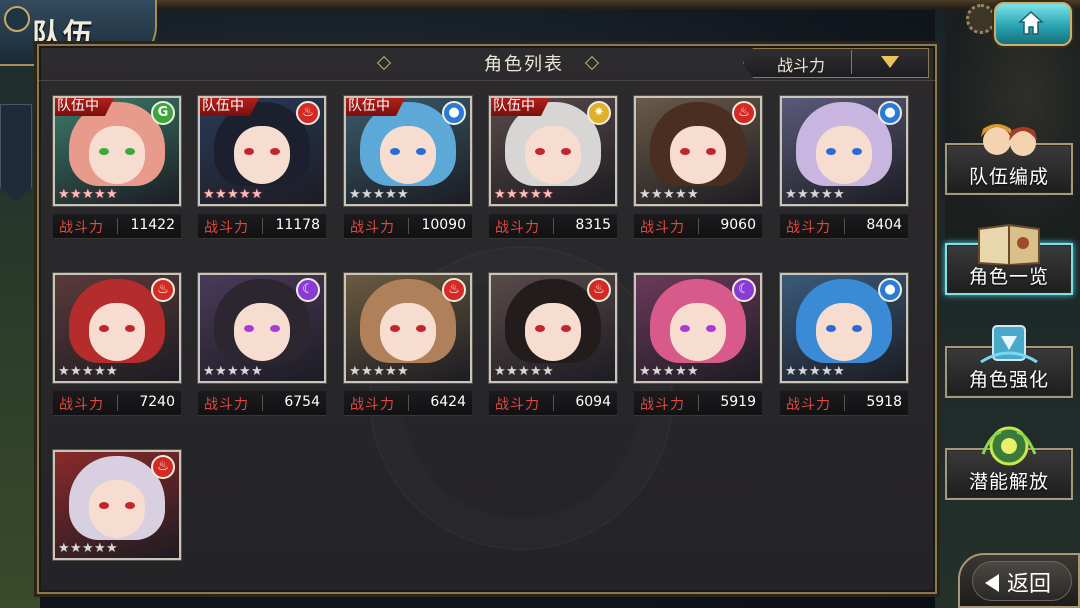 The width and height of the screenshot is (1080, 608). I want to click on character-portrait: 队伍中 ♨ ★ ★ ★ ★ ★, so click(262, 151).